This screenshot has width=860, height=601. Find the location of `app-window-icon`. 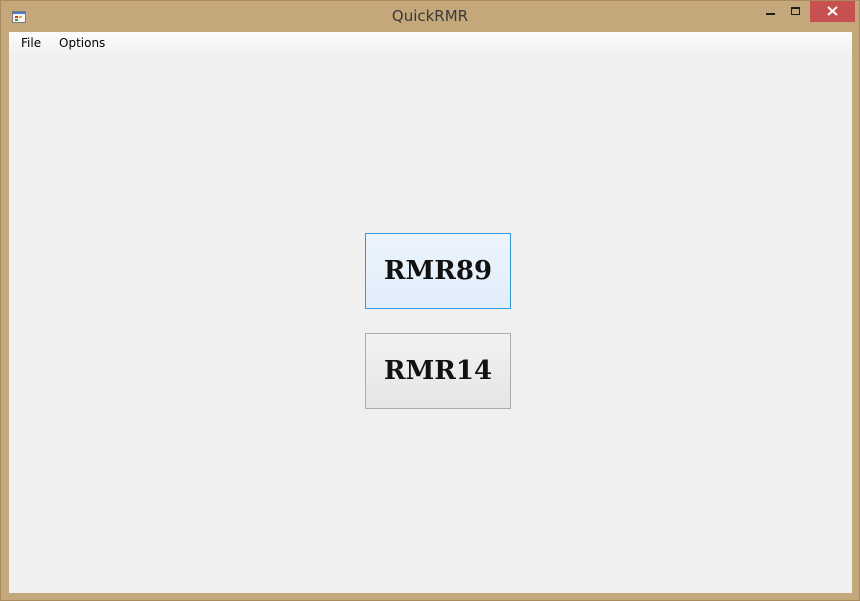

app-window-icon is located at coordinates (19, 16).